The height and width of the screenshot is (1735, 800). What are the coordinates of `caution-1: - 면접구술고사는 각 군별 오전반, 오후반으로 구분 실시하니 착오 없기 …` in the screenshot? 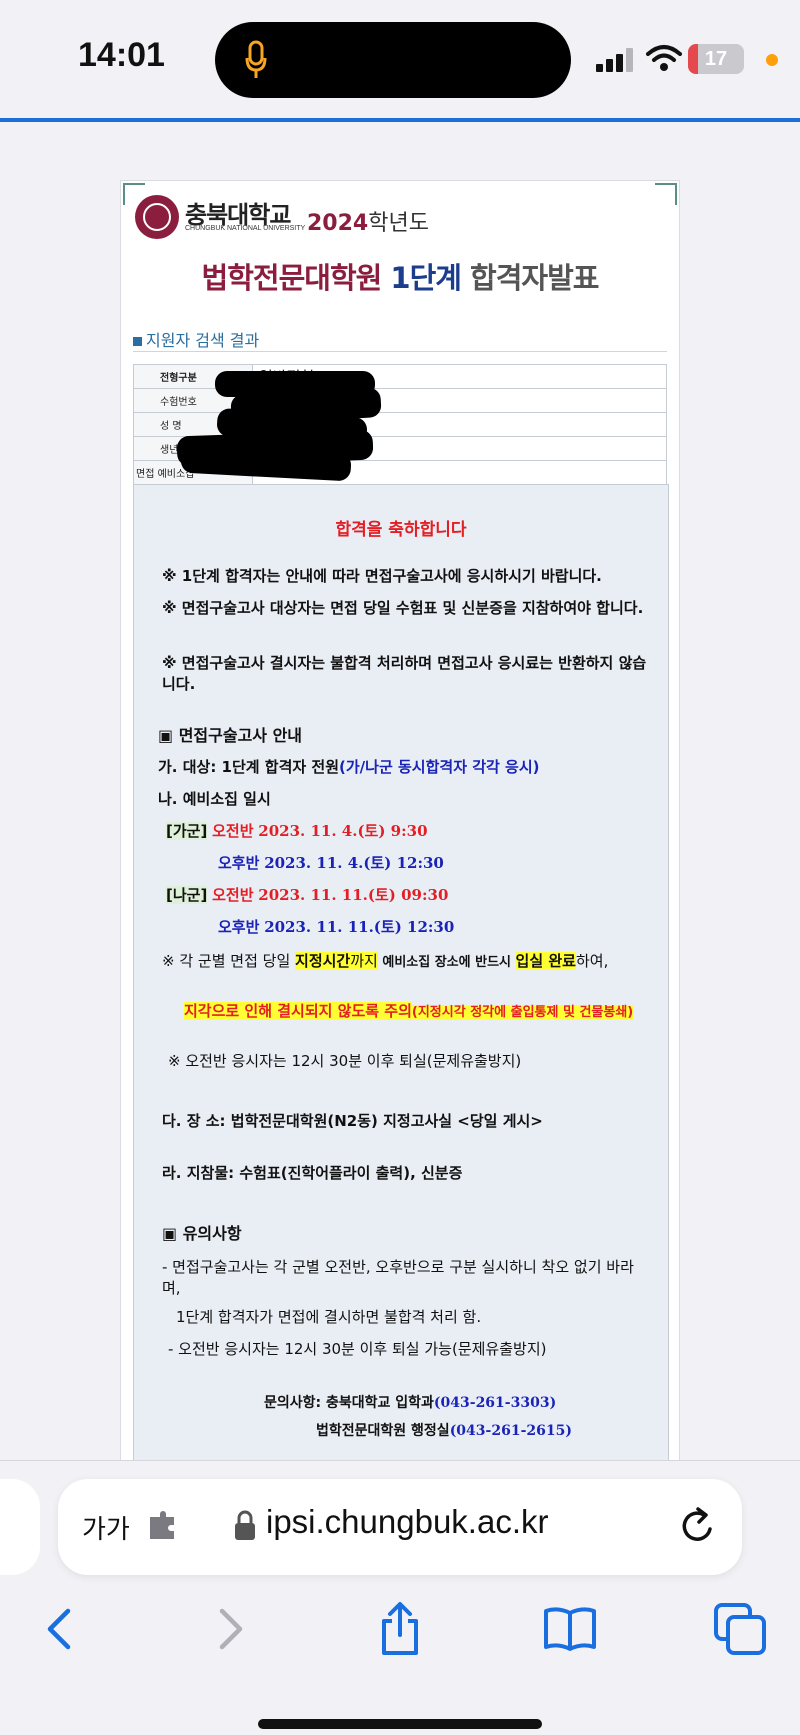 It's located at (398, 1277).